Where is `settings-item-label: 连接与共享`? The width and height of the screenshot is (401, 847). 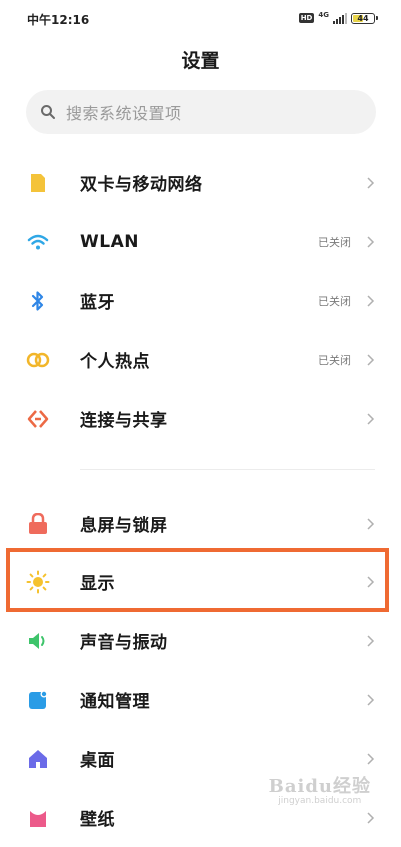 settings-item-label: 连接与共享 is located at coordinates (124, 421).